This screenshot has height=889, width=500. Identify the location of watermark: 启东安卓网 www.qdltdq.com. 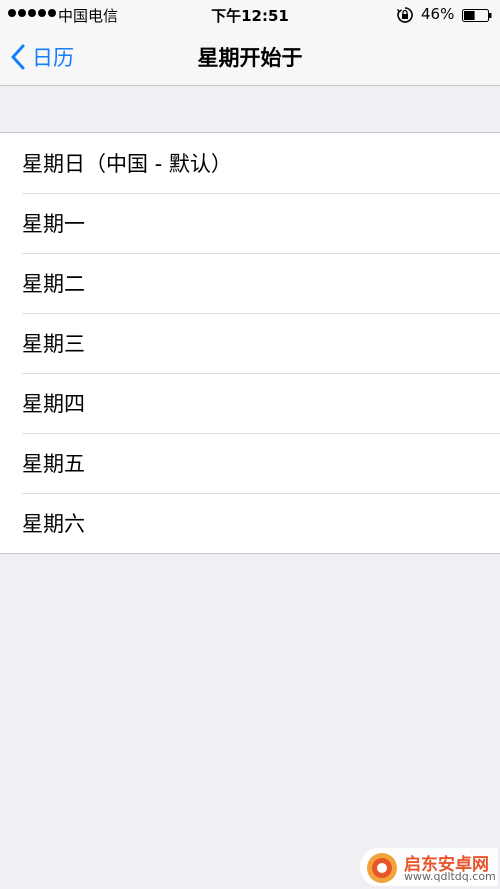
(429, 867).